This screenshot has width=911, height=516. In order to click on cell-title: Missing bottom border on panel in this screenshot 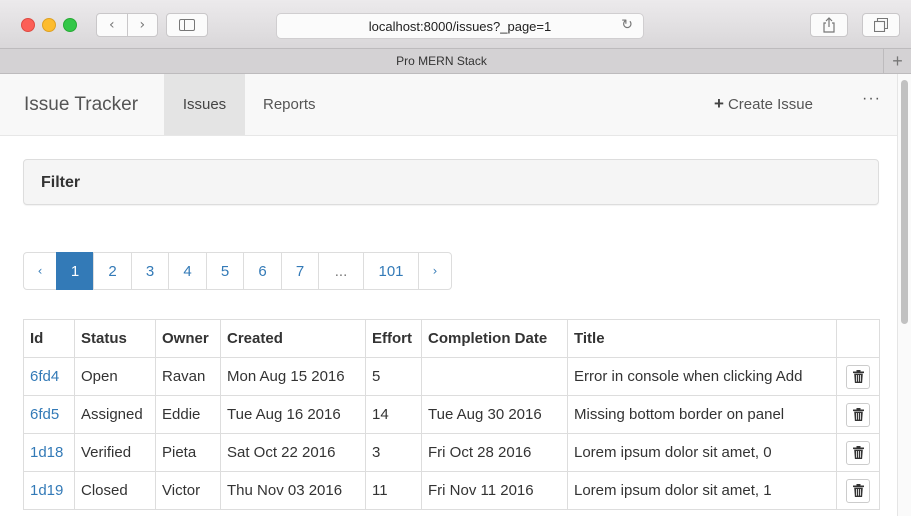, I will do `click(702, 414)`.